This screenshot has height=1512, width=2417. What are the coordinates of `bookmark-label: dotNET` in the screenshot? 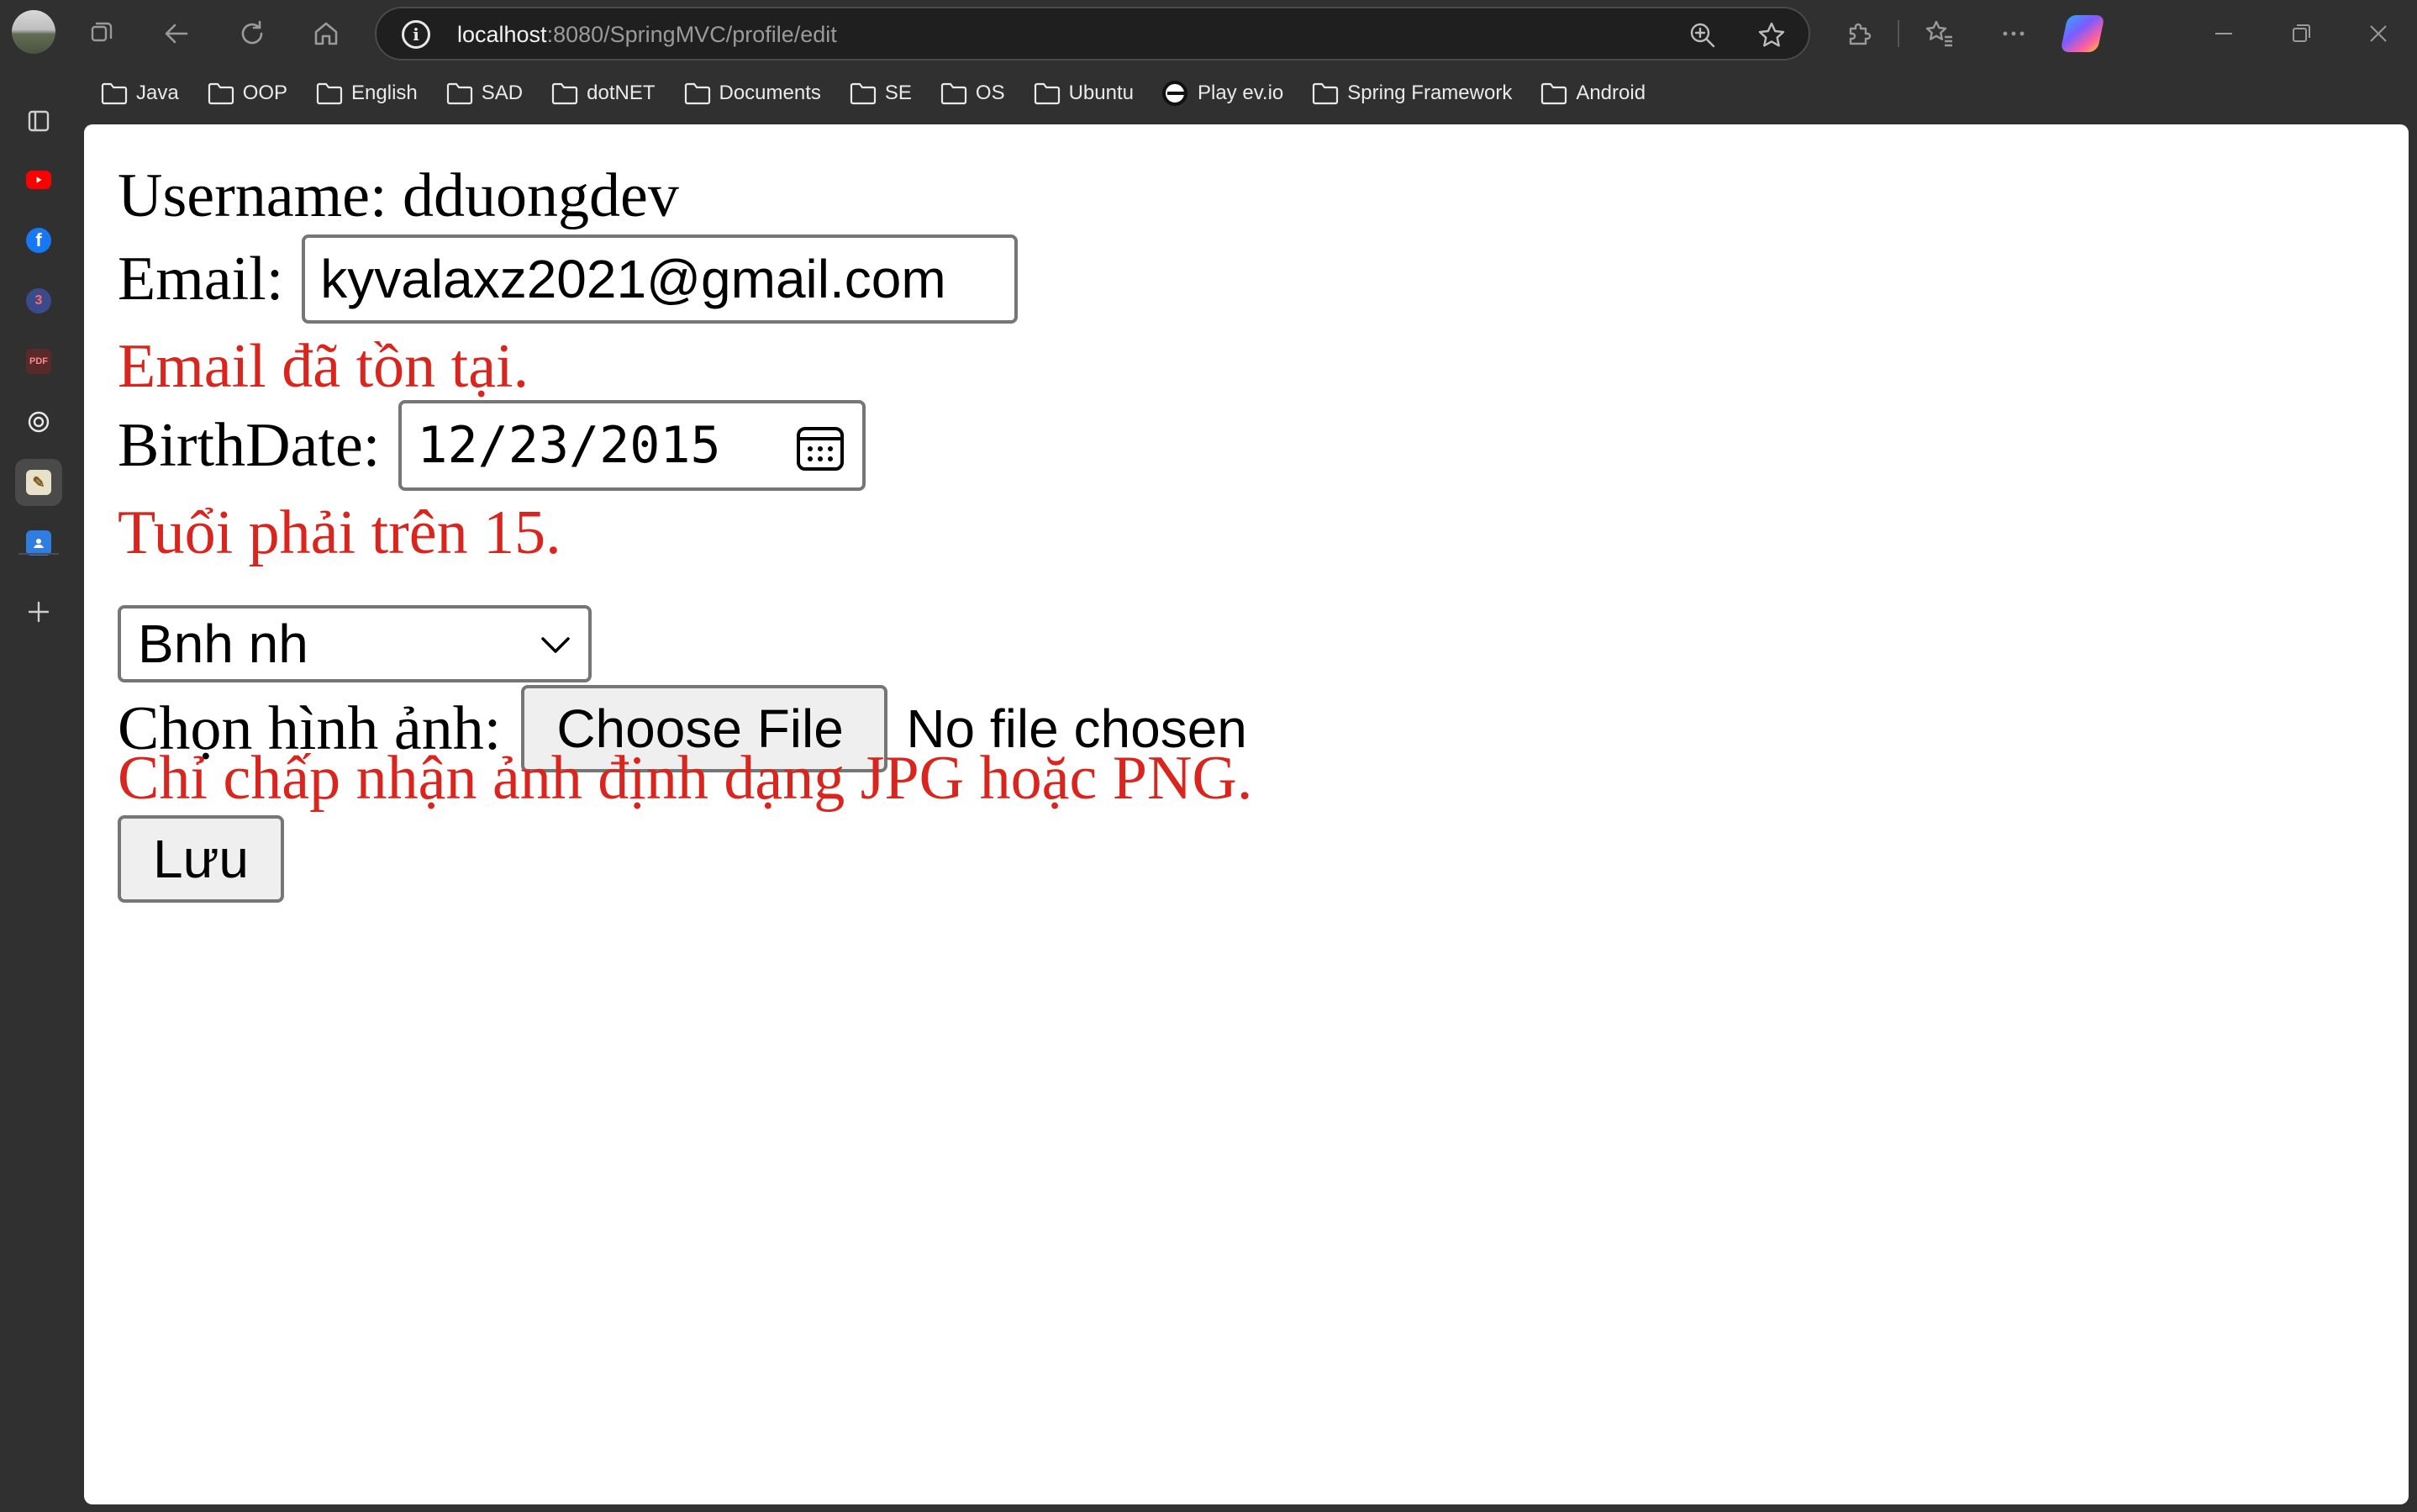 It's located at (621, 93).